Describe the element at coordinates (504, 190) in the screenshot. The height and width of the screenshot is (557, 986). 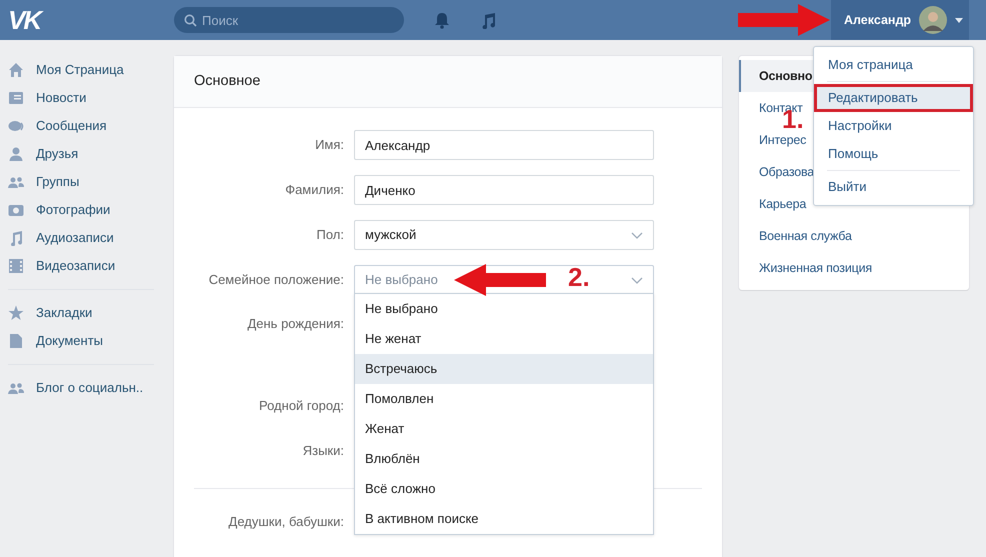
I see `text-field: Диченко` at that location.